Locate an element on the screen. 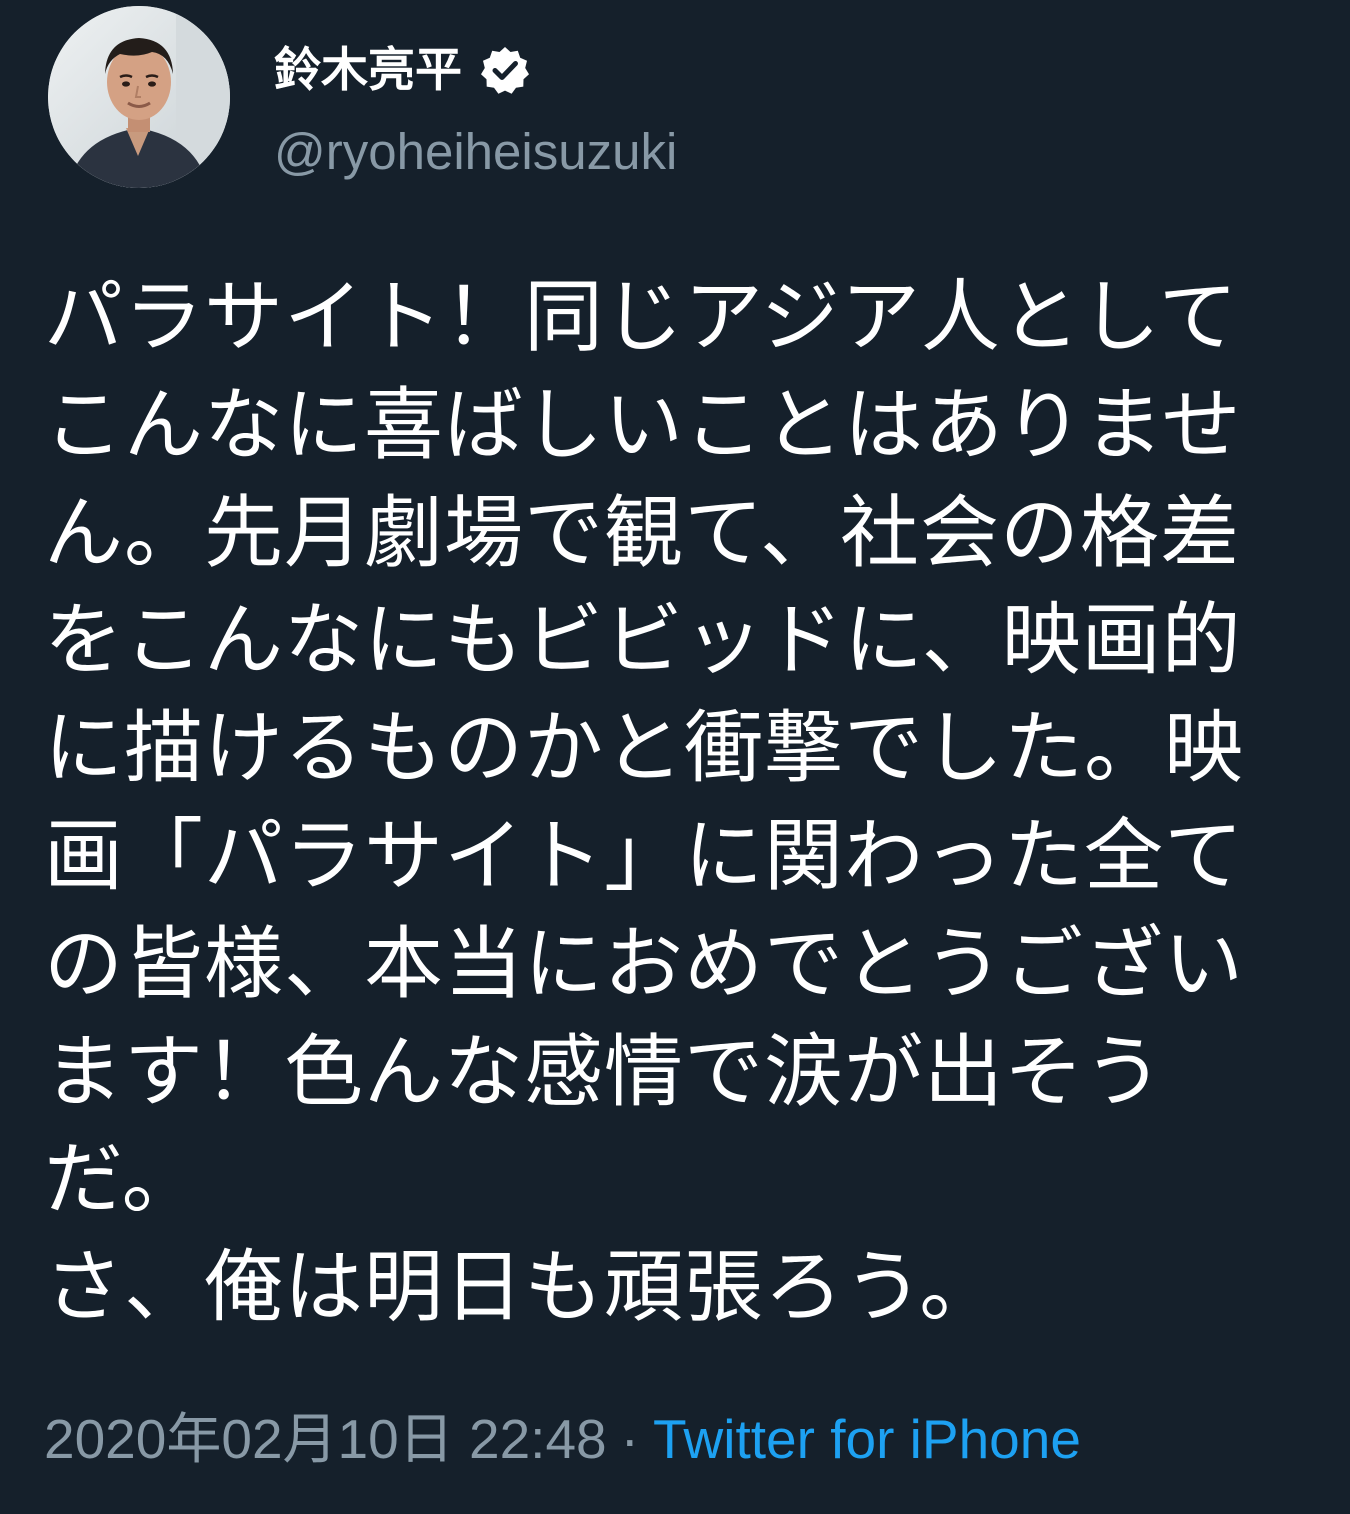  user-handle: @ryoheiheisuzuki is located at coordinates (475, 151).